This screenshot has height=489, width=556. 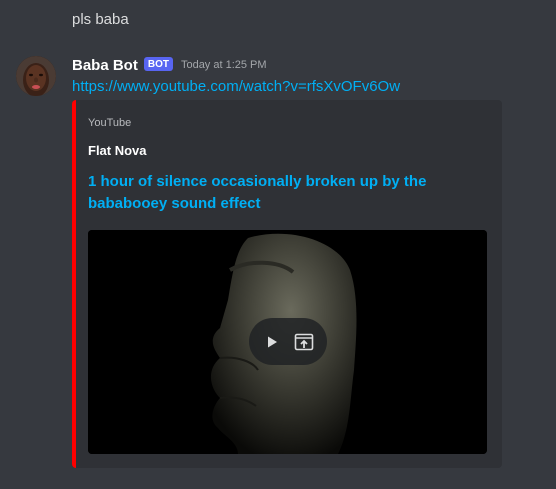 I want to click on open-external-button, so click(x=304, y=342).